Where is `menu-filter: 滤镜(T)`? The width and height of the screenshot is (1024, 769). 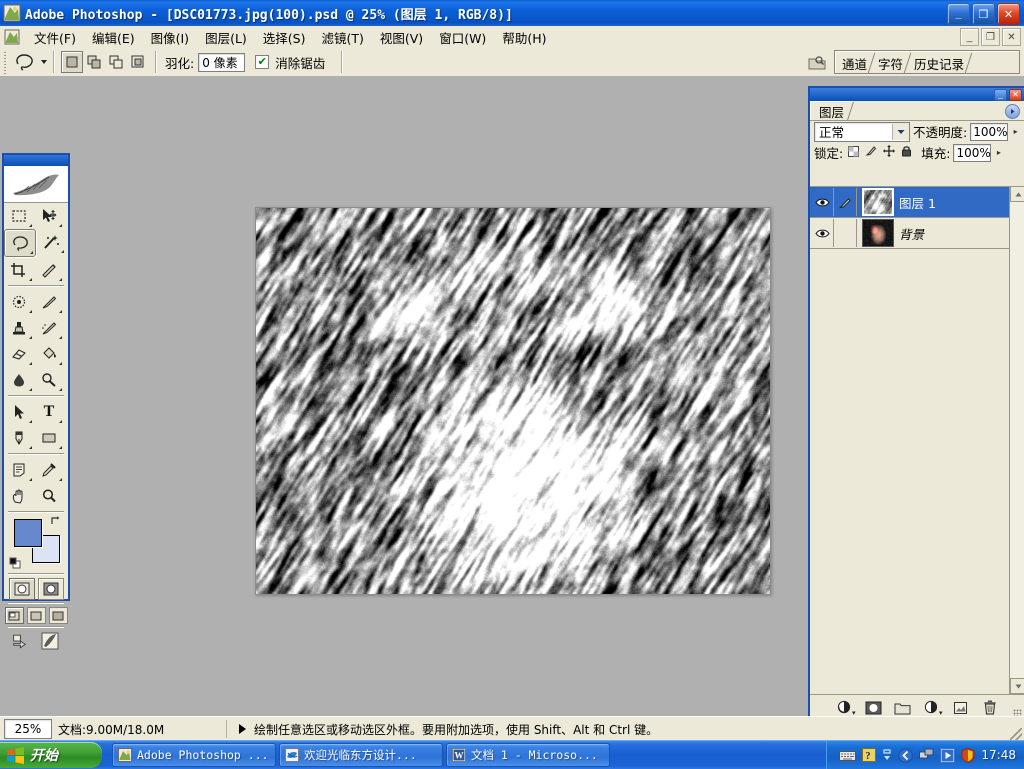
menu-filter: 滤镜(T) is located at coordinates (342, 37).